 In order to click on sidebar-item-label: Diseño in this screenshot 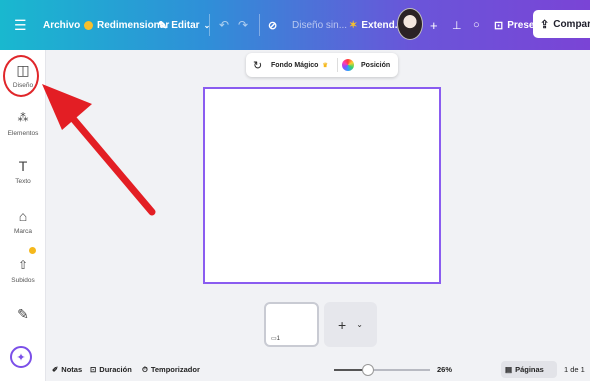, I will do `click(23, 85)`.